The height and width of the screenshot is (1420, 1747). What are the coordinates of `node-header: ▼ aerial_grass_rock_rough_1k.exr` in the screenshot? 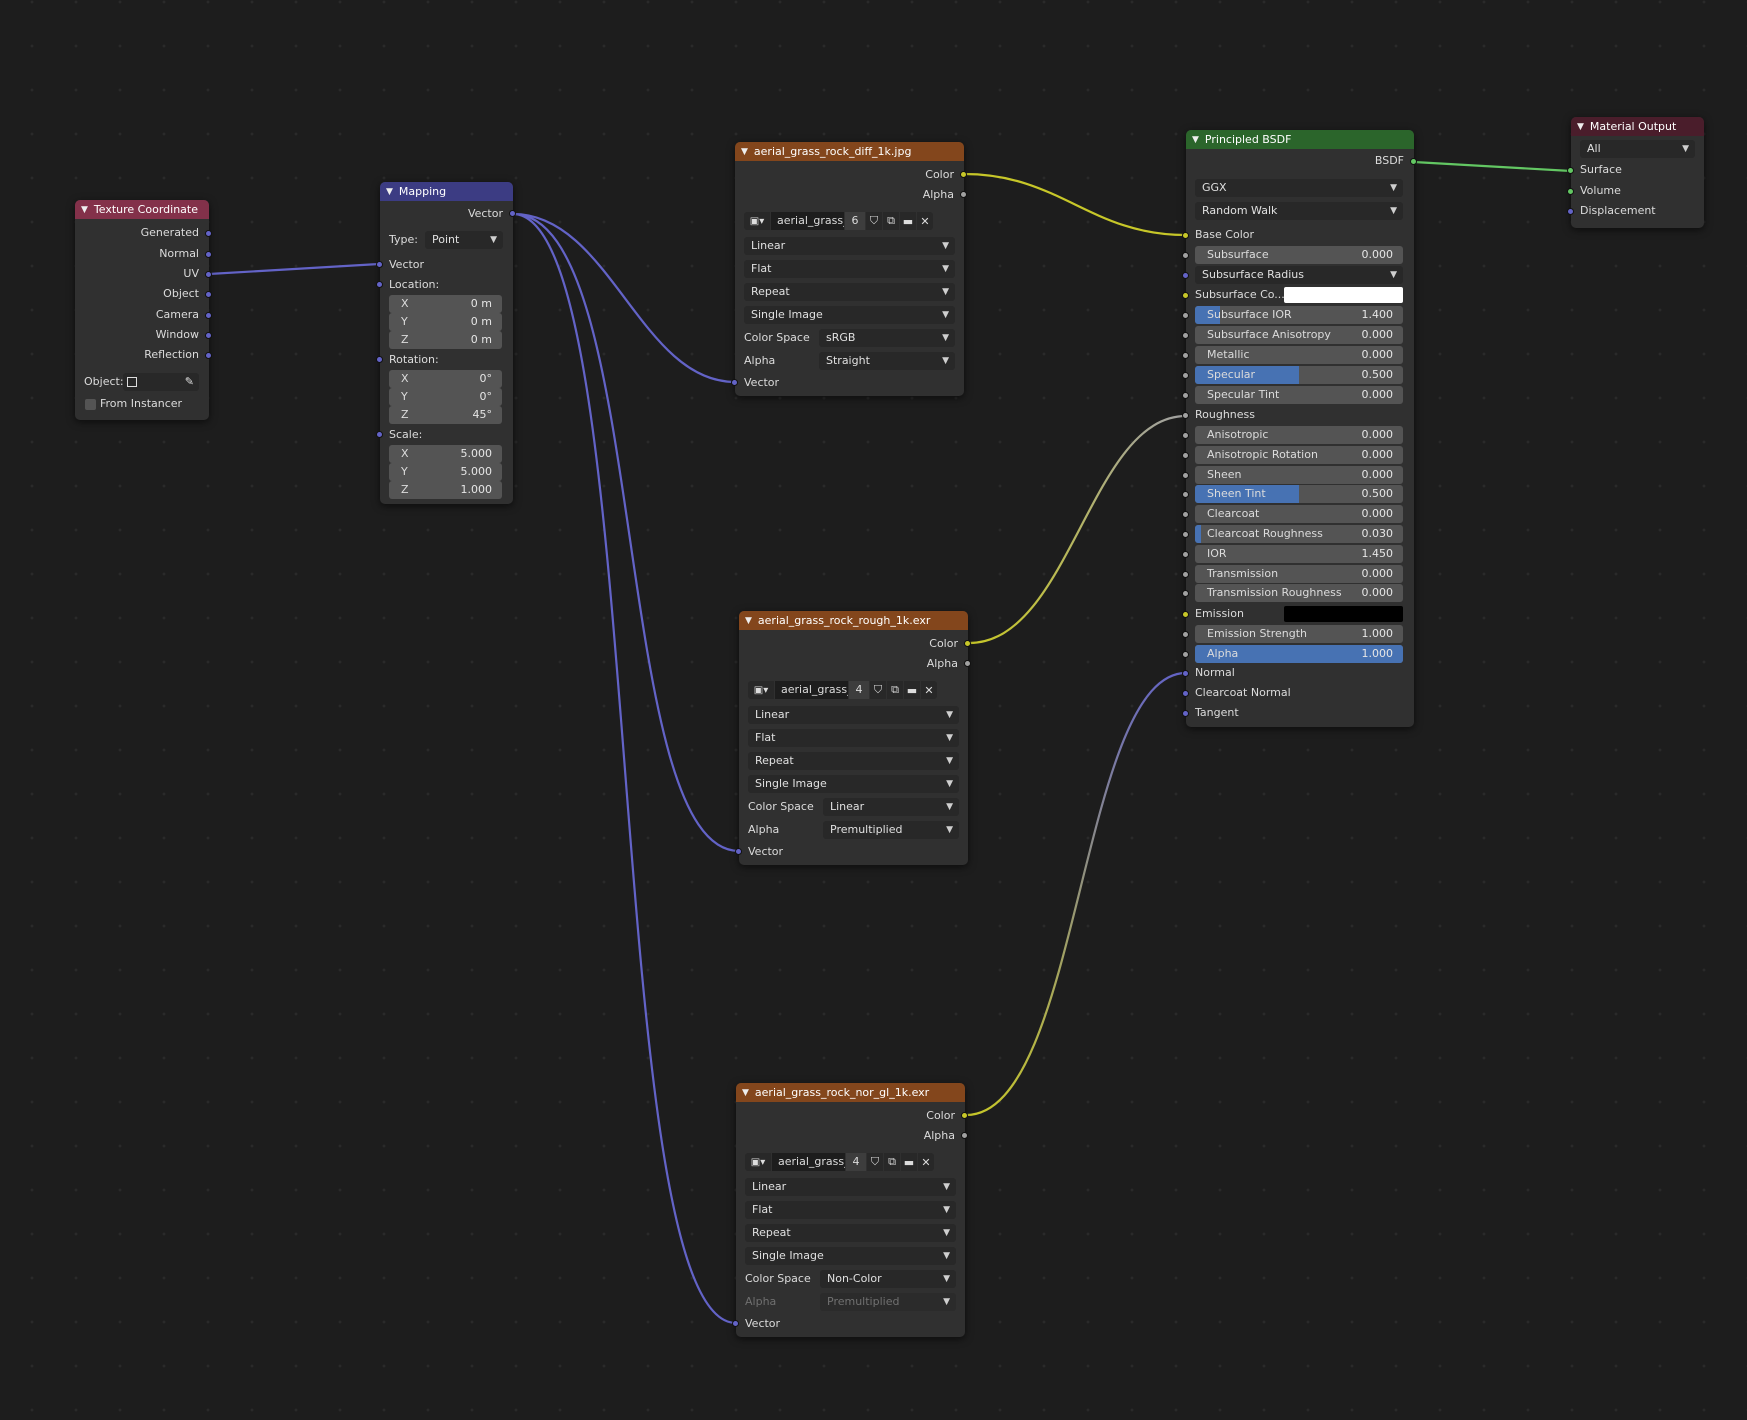 It's located at (853, 620).